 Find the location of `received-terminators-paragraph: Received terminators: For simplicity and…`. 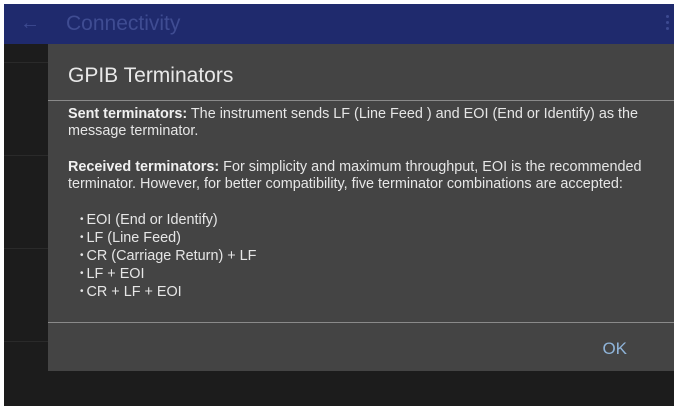

received-terminators-paragraph: Received terminators: For simplicity and… is located at coordinates (355, 176).